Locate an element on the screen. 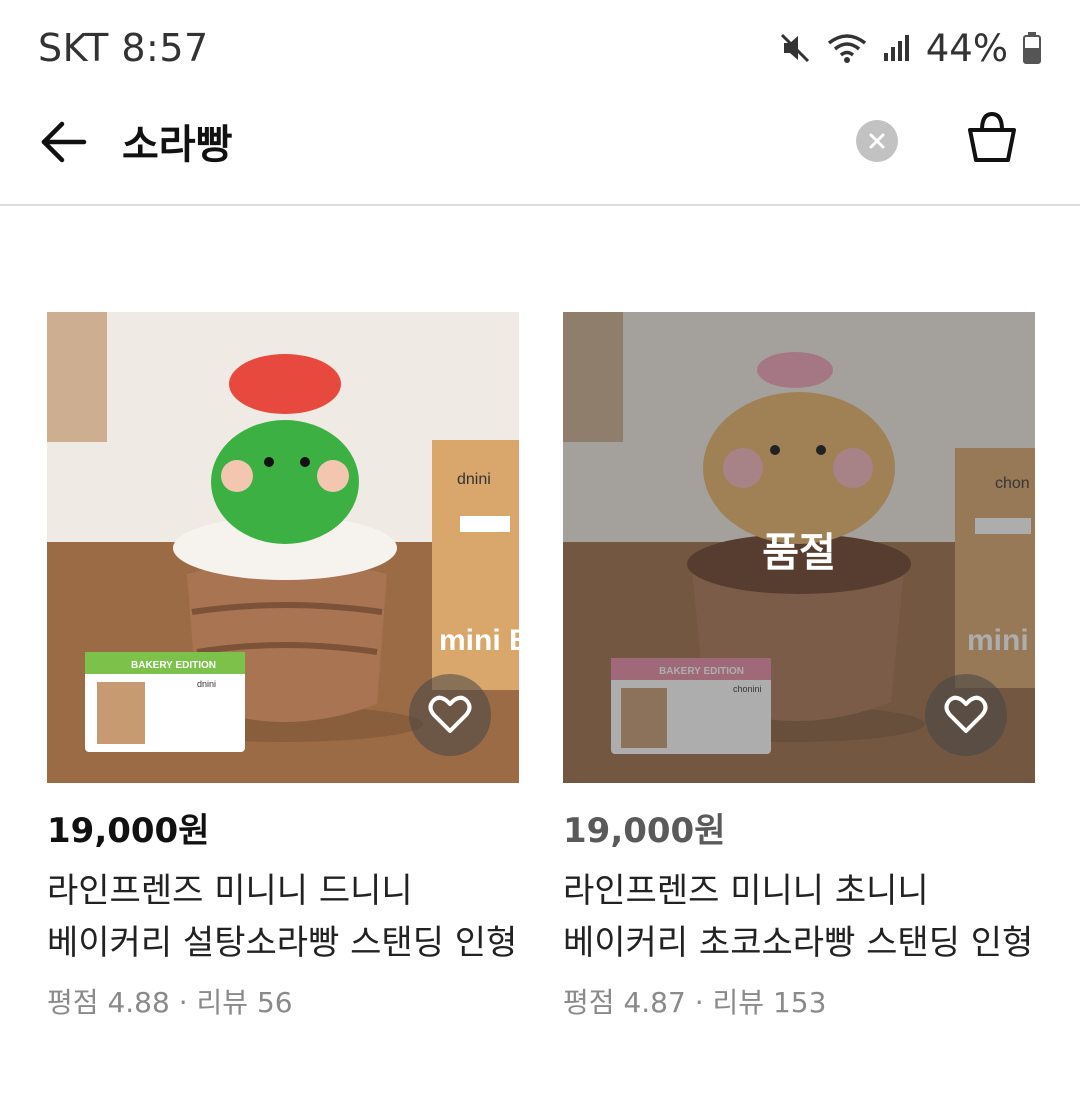  box-label-text: dnini is located at coordinates (474, 479).